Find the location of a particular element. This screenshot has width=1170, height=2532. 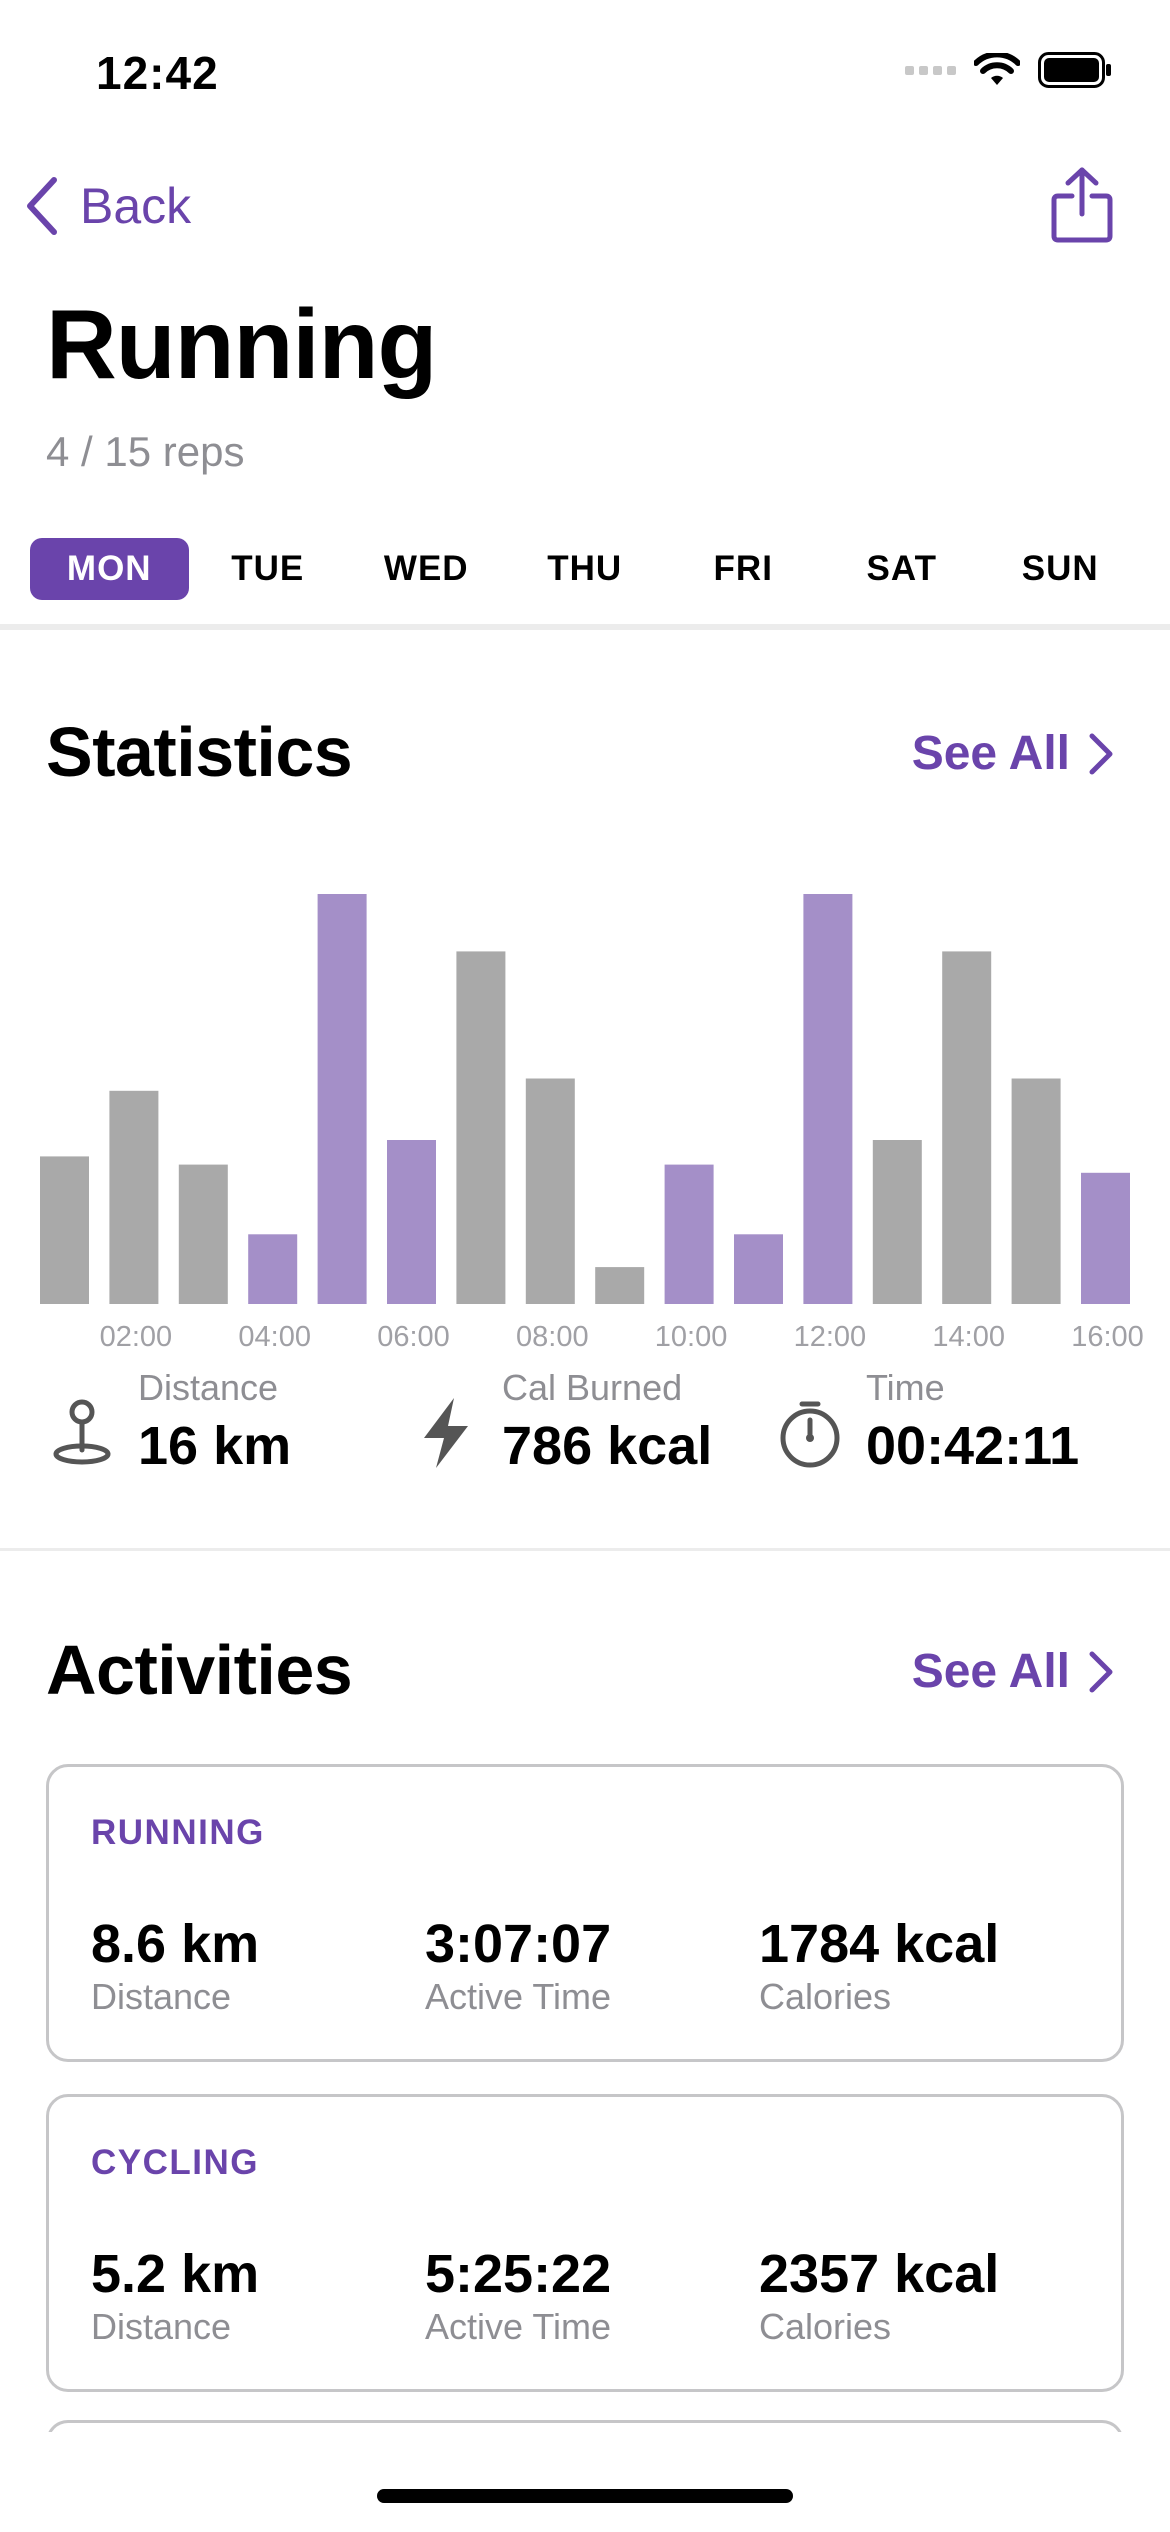

stat-calories: Cal Burned 786 kcal is located at coordinates (563, 1422).